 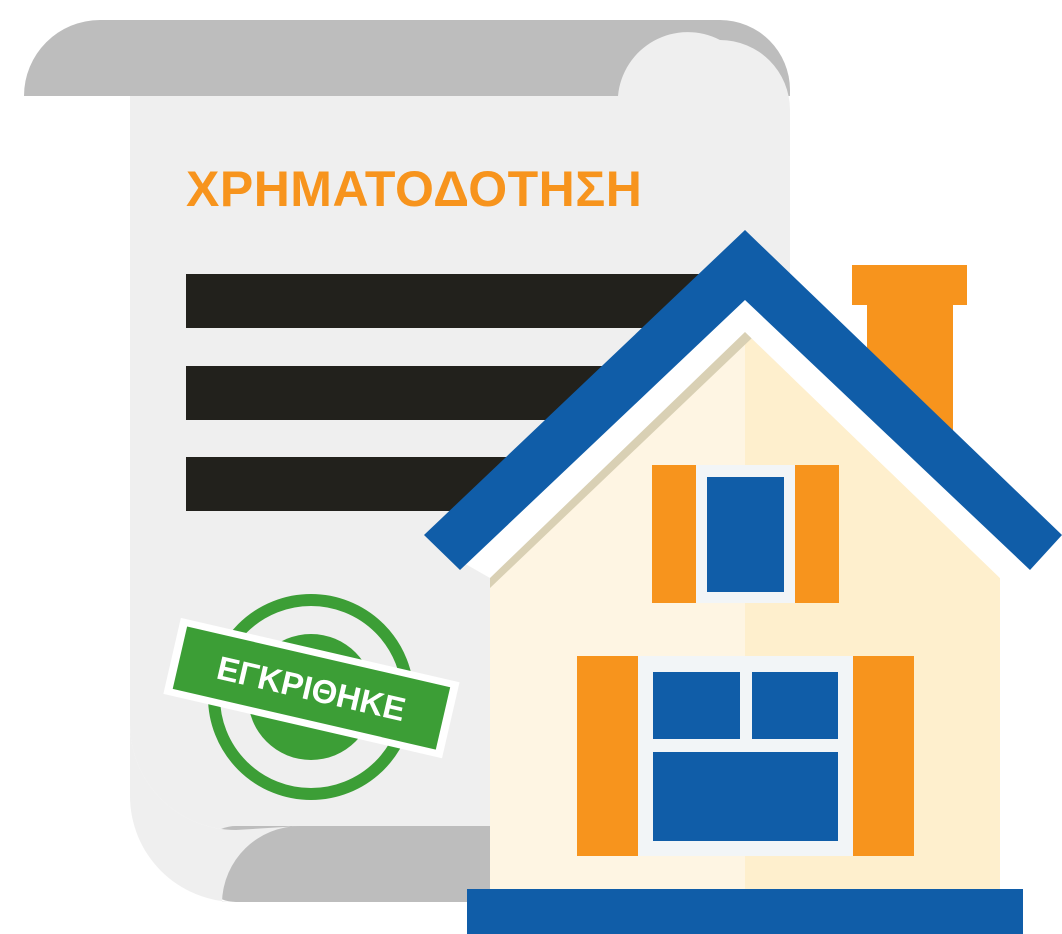 What do you see at coordinates (607, 756) in the screenshot?
I see `lower-window-shutter-left` at bounding box center [607, 756].